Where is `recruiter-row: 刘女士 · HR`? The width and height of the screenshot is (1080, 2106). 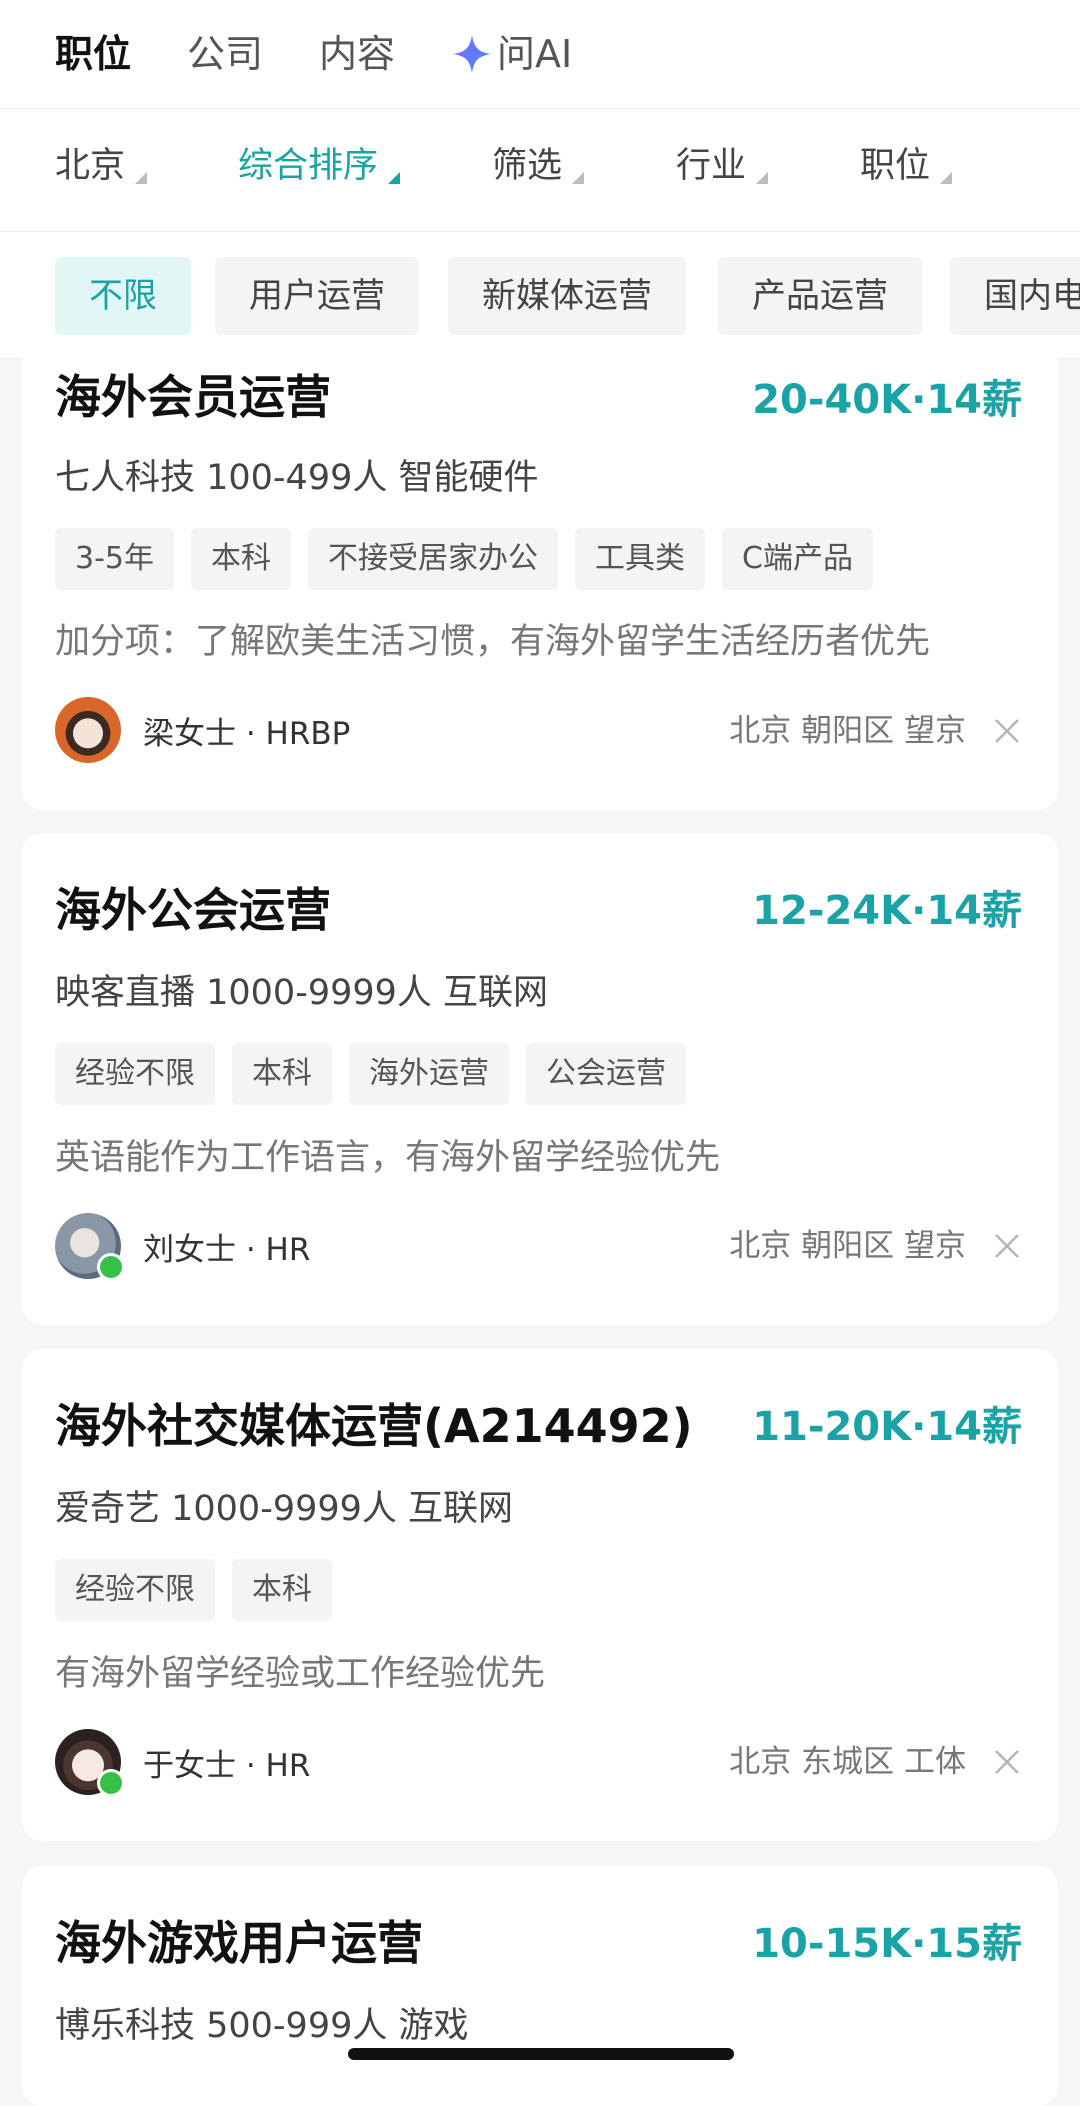 recruiter-row: 刘女士 · HR is located at coordinates (183, 1247).